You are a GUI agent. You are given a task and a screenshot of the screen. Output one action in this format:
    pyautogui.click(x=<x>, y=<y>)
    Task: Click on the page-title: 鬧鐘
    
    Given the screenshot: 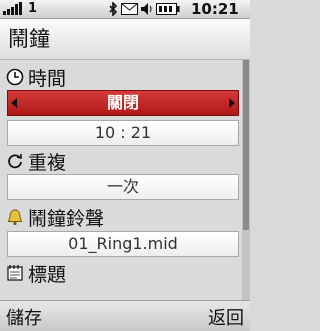 What is the action you would take?
    pyautogui.click(x=29, y=39)
    